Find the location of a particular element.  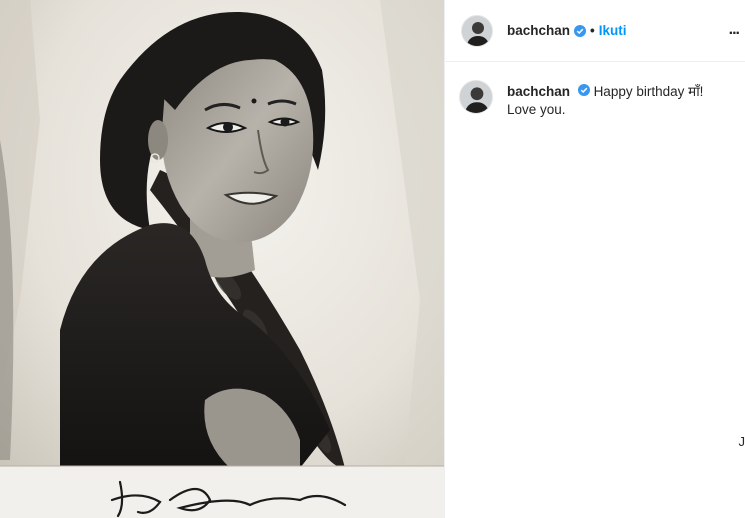

caption-username-link: bachchan is located at coordinates (538, 91).